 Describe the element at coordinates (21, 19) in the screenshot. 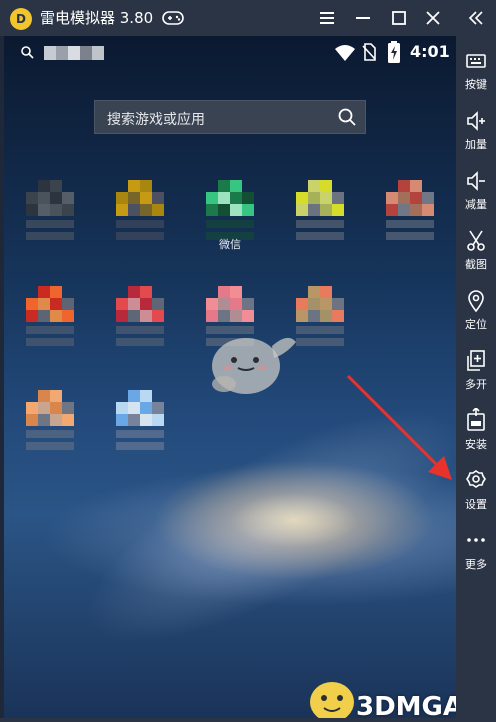

I see `app-logo-letter: D` at that location.